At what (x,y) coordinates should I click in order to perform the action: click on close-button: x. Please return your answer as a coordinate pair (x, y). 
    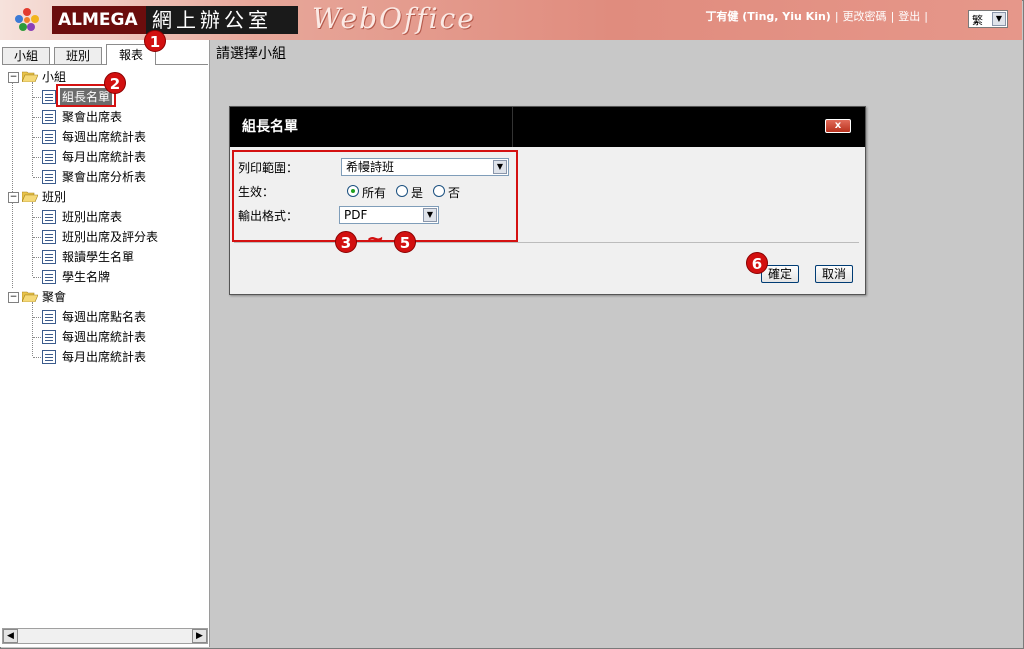
    Looking at the image, I should click on (838, 126).